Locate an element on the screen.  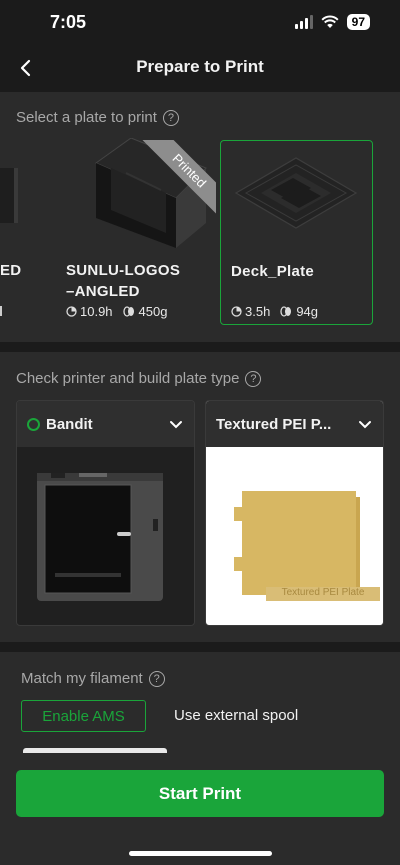
battery-indicator: 97 is located at coordinates (358, 22).